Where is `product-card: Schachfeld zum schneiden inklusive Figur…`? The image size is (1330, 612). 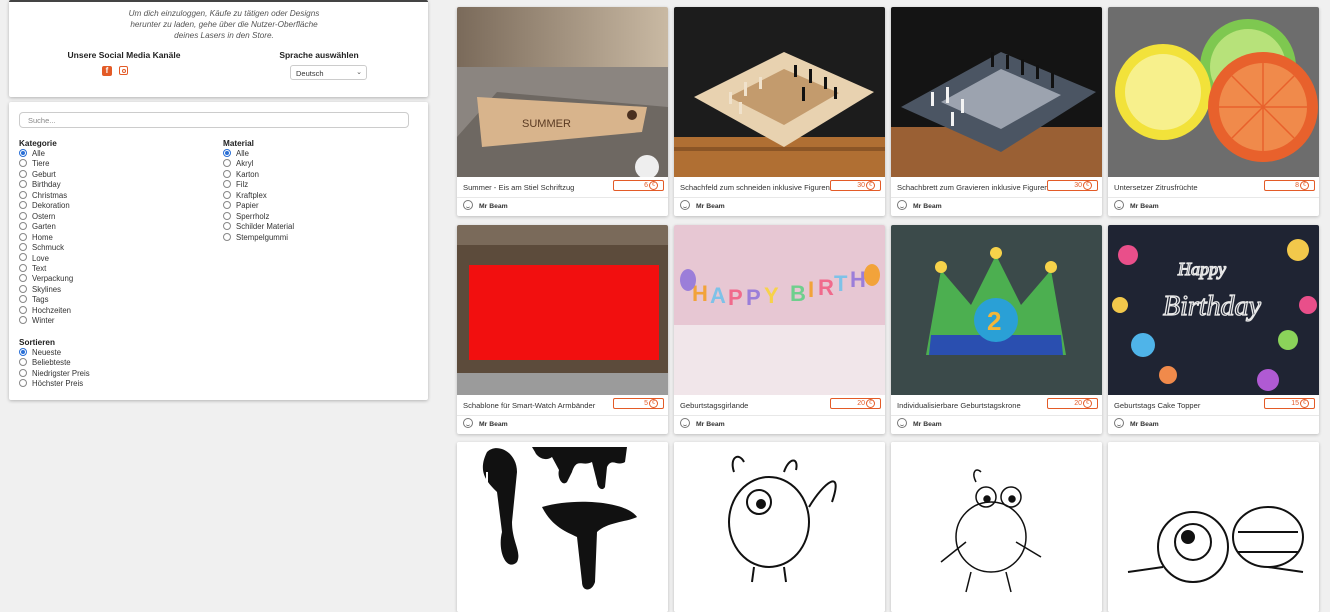 product-card: Schachfeld zum schneiden inklusive Figur… is located at coordinates (779, 111).